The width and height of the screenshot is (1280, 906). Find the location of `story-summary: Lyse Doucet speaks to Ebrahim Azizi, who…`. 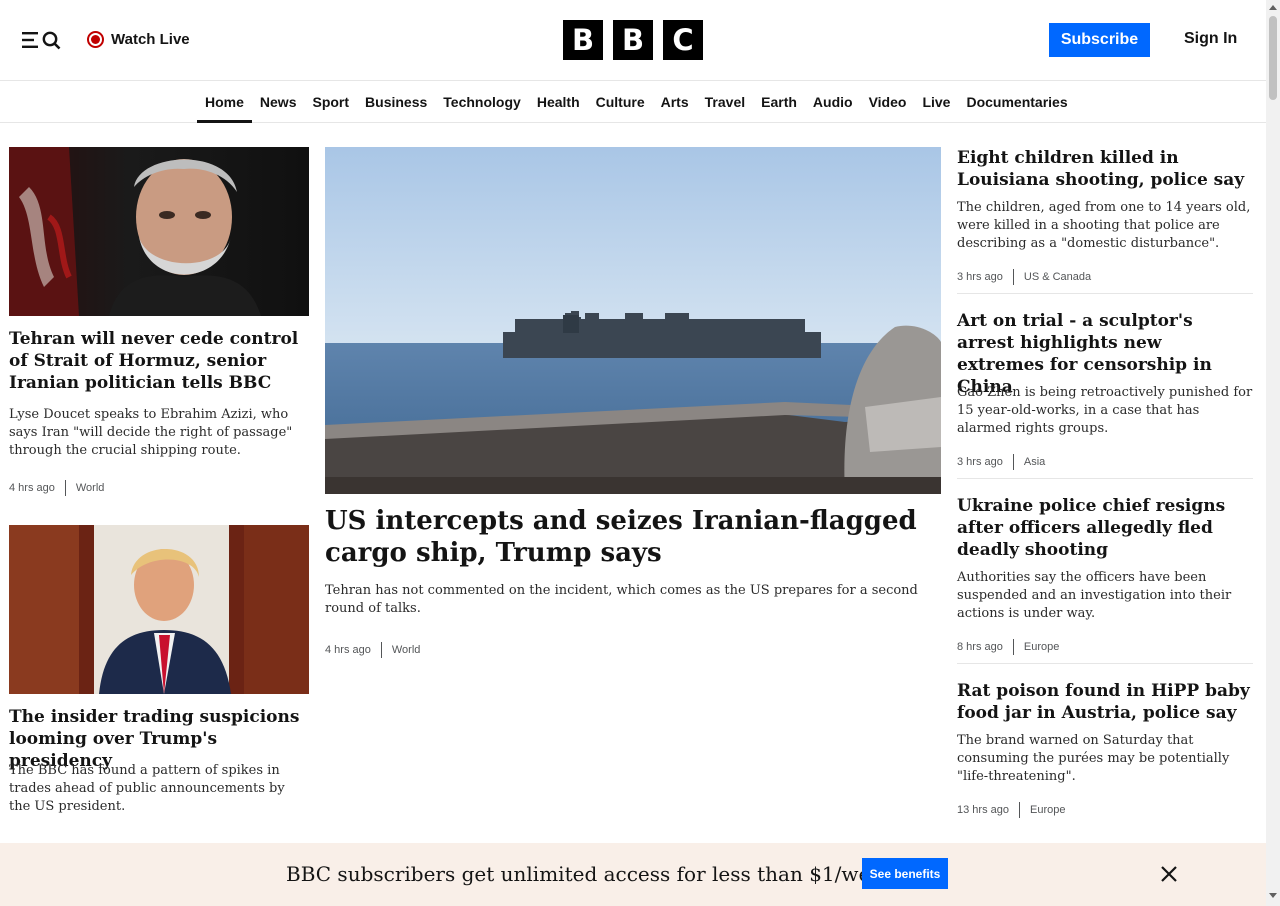

story-summary: Lyse Doucet speaks to Ebrahim Azizi, who… is located at coordinates (151, 432).